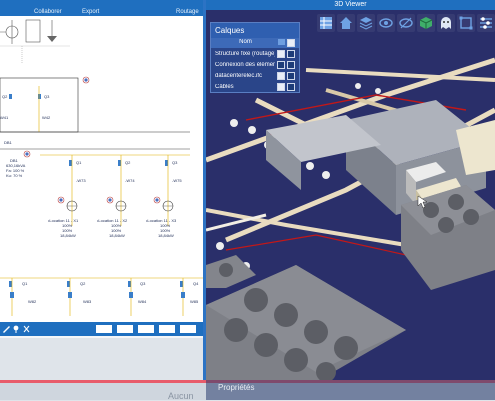  I want to click on layer-row: Structure fixe (routage), so click(255, 53).